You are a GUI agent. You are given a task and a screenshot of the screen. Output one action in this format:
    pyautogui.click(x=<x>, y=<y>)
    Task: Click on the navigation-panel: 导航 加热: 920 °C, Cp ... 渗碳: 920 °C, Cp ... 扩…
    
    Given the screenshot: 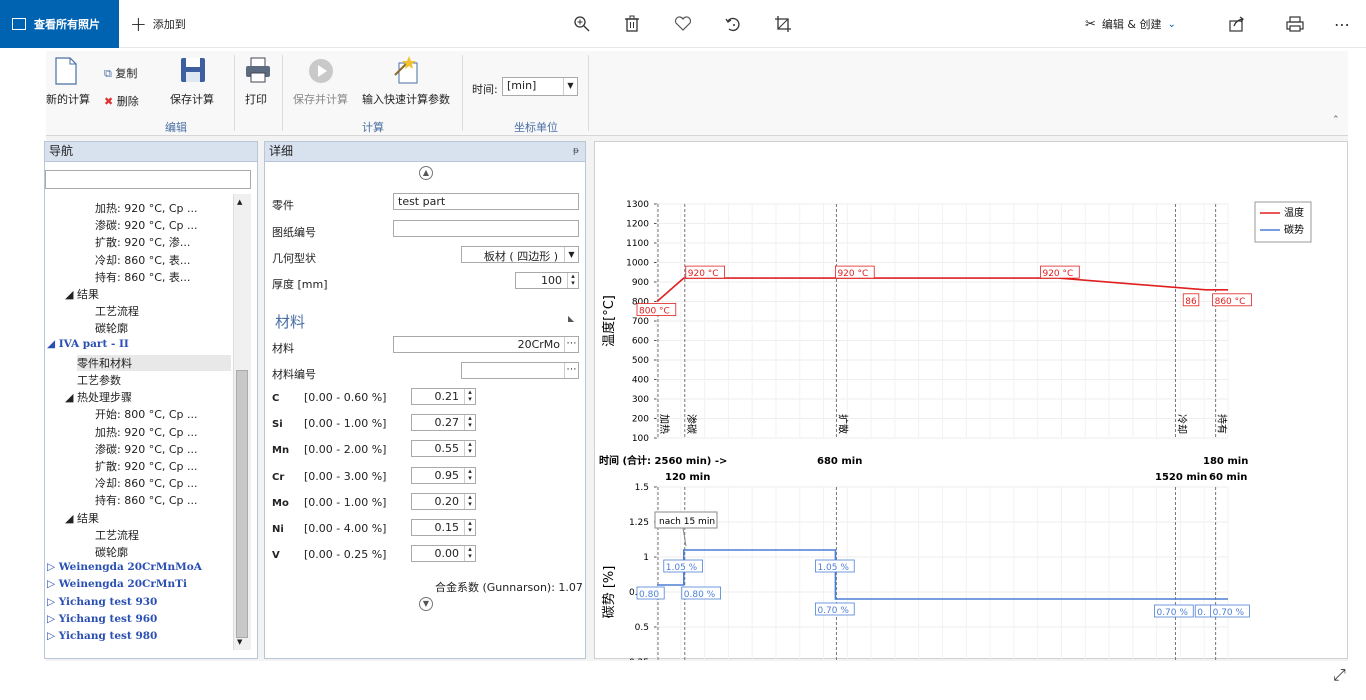 What is the action you would take?
    pyautogui.click(x=151, y=400)
    